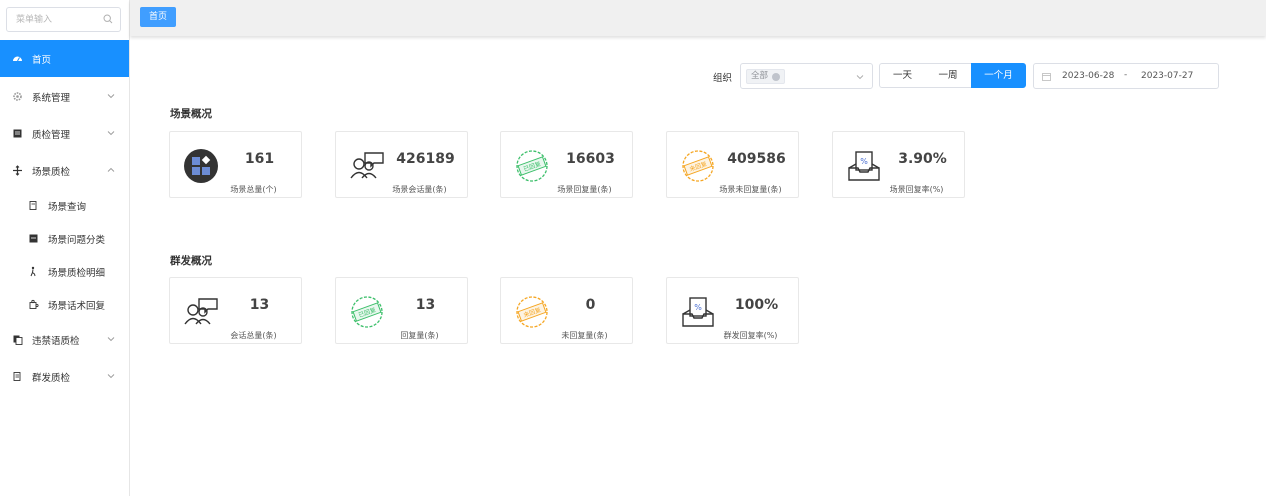  What do you see at coordinates (17, 170) in the screenshot?
I see `move-icon` at bounding box center [17, 170].